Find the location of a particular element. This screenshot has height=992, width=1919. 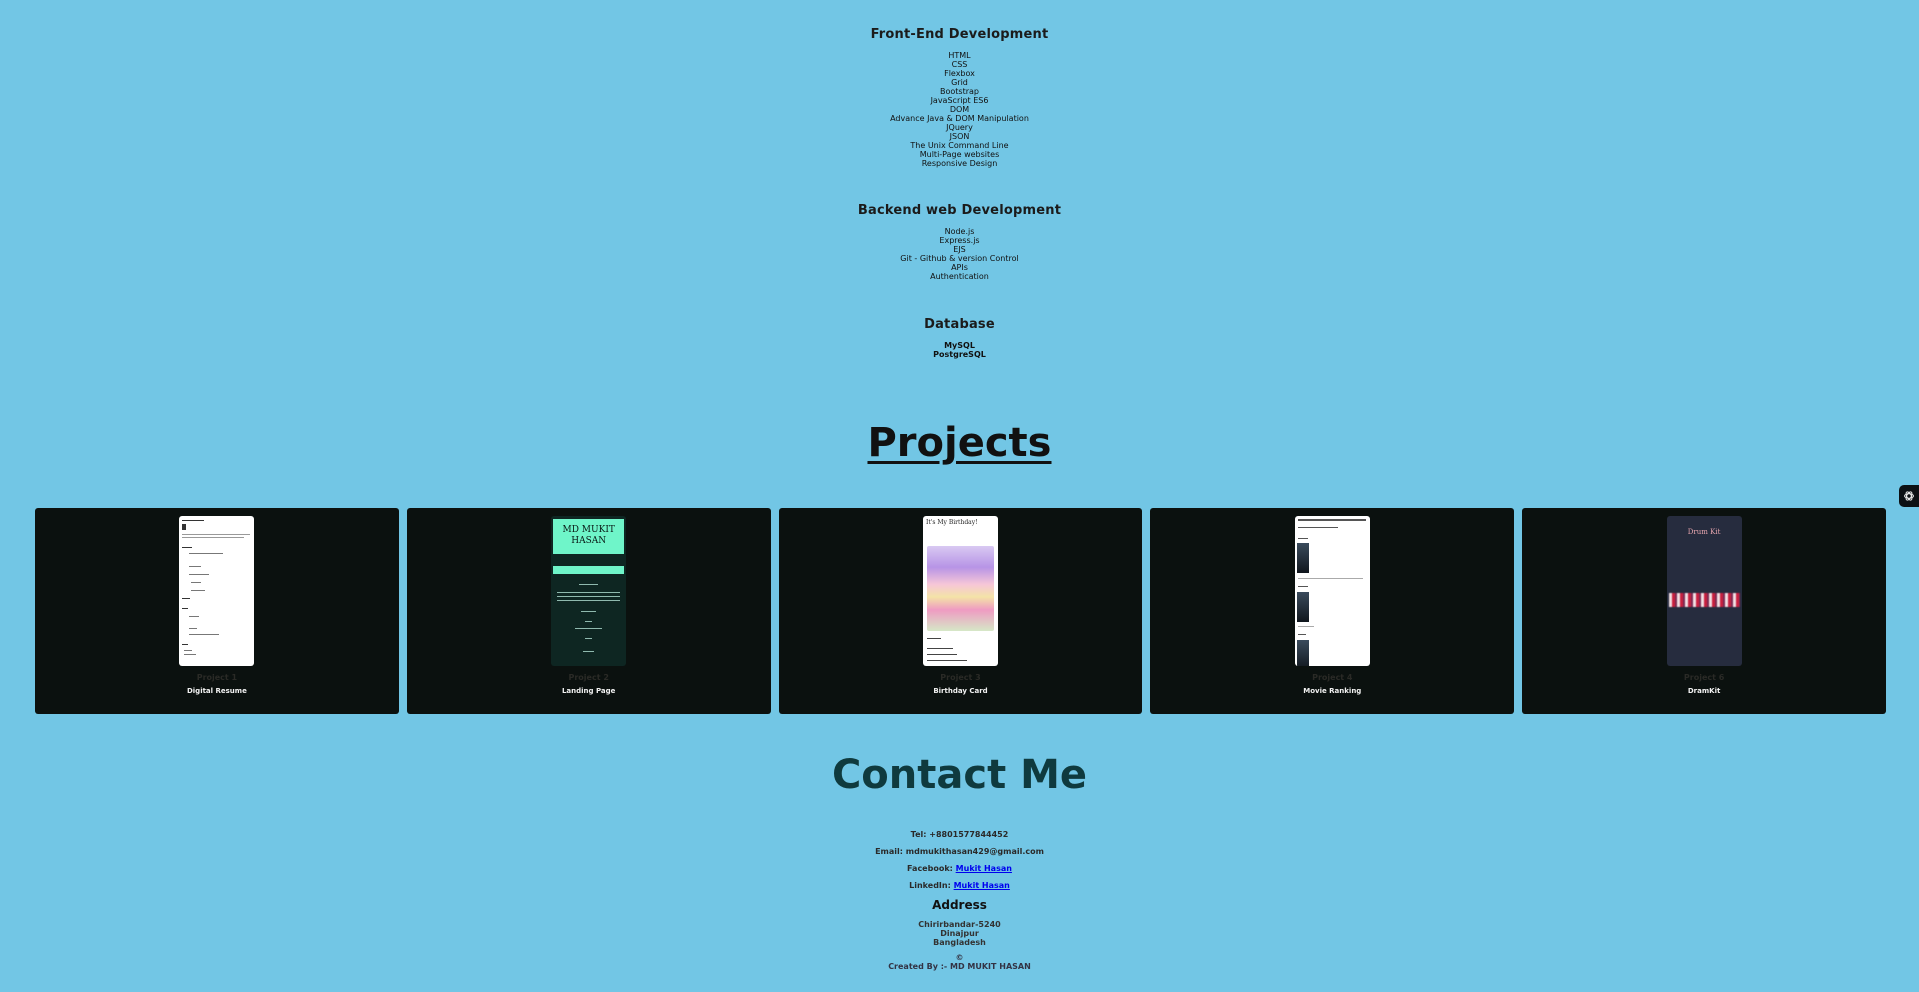

skill-item: Express.js is located at coordinates (959, 240).